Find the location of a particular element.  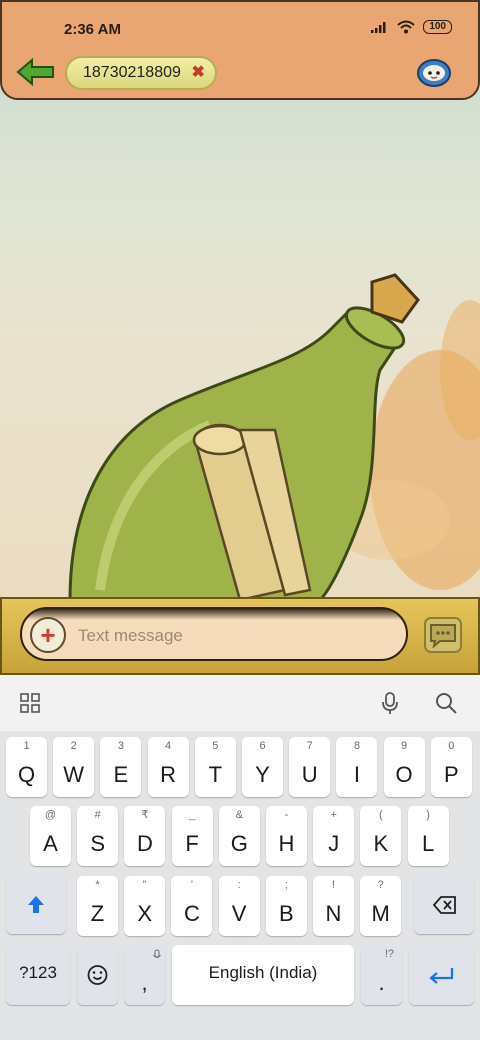

key-q: 1Q is located at coordinates (26, 767).